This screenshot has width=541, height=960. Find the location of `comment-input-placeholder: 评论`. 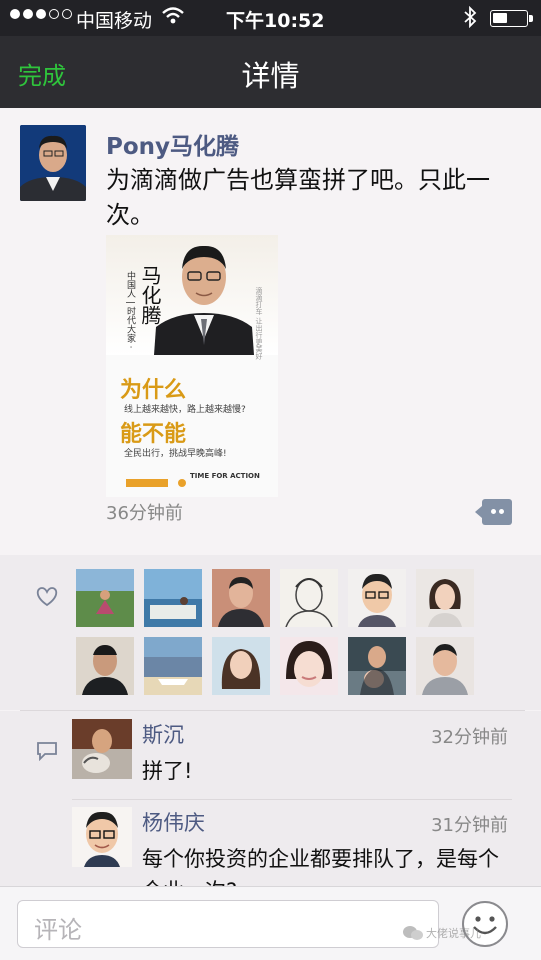

comment-input-placeholder: 评论 is located at coordinates (58, 930).